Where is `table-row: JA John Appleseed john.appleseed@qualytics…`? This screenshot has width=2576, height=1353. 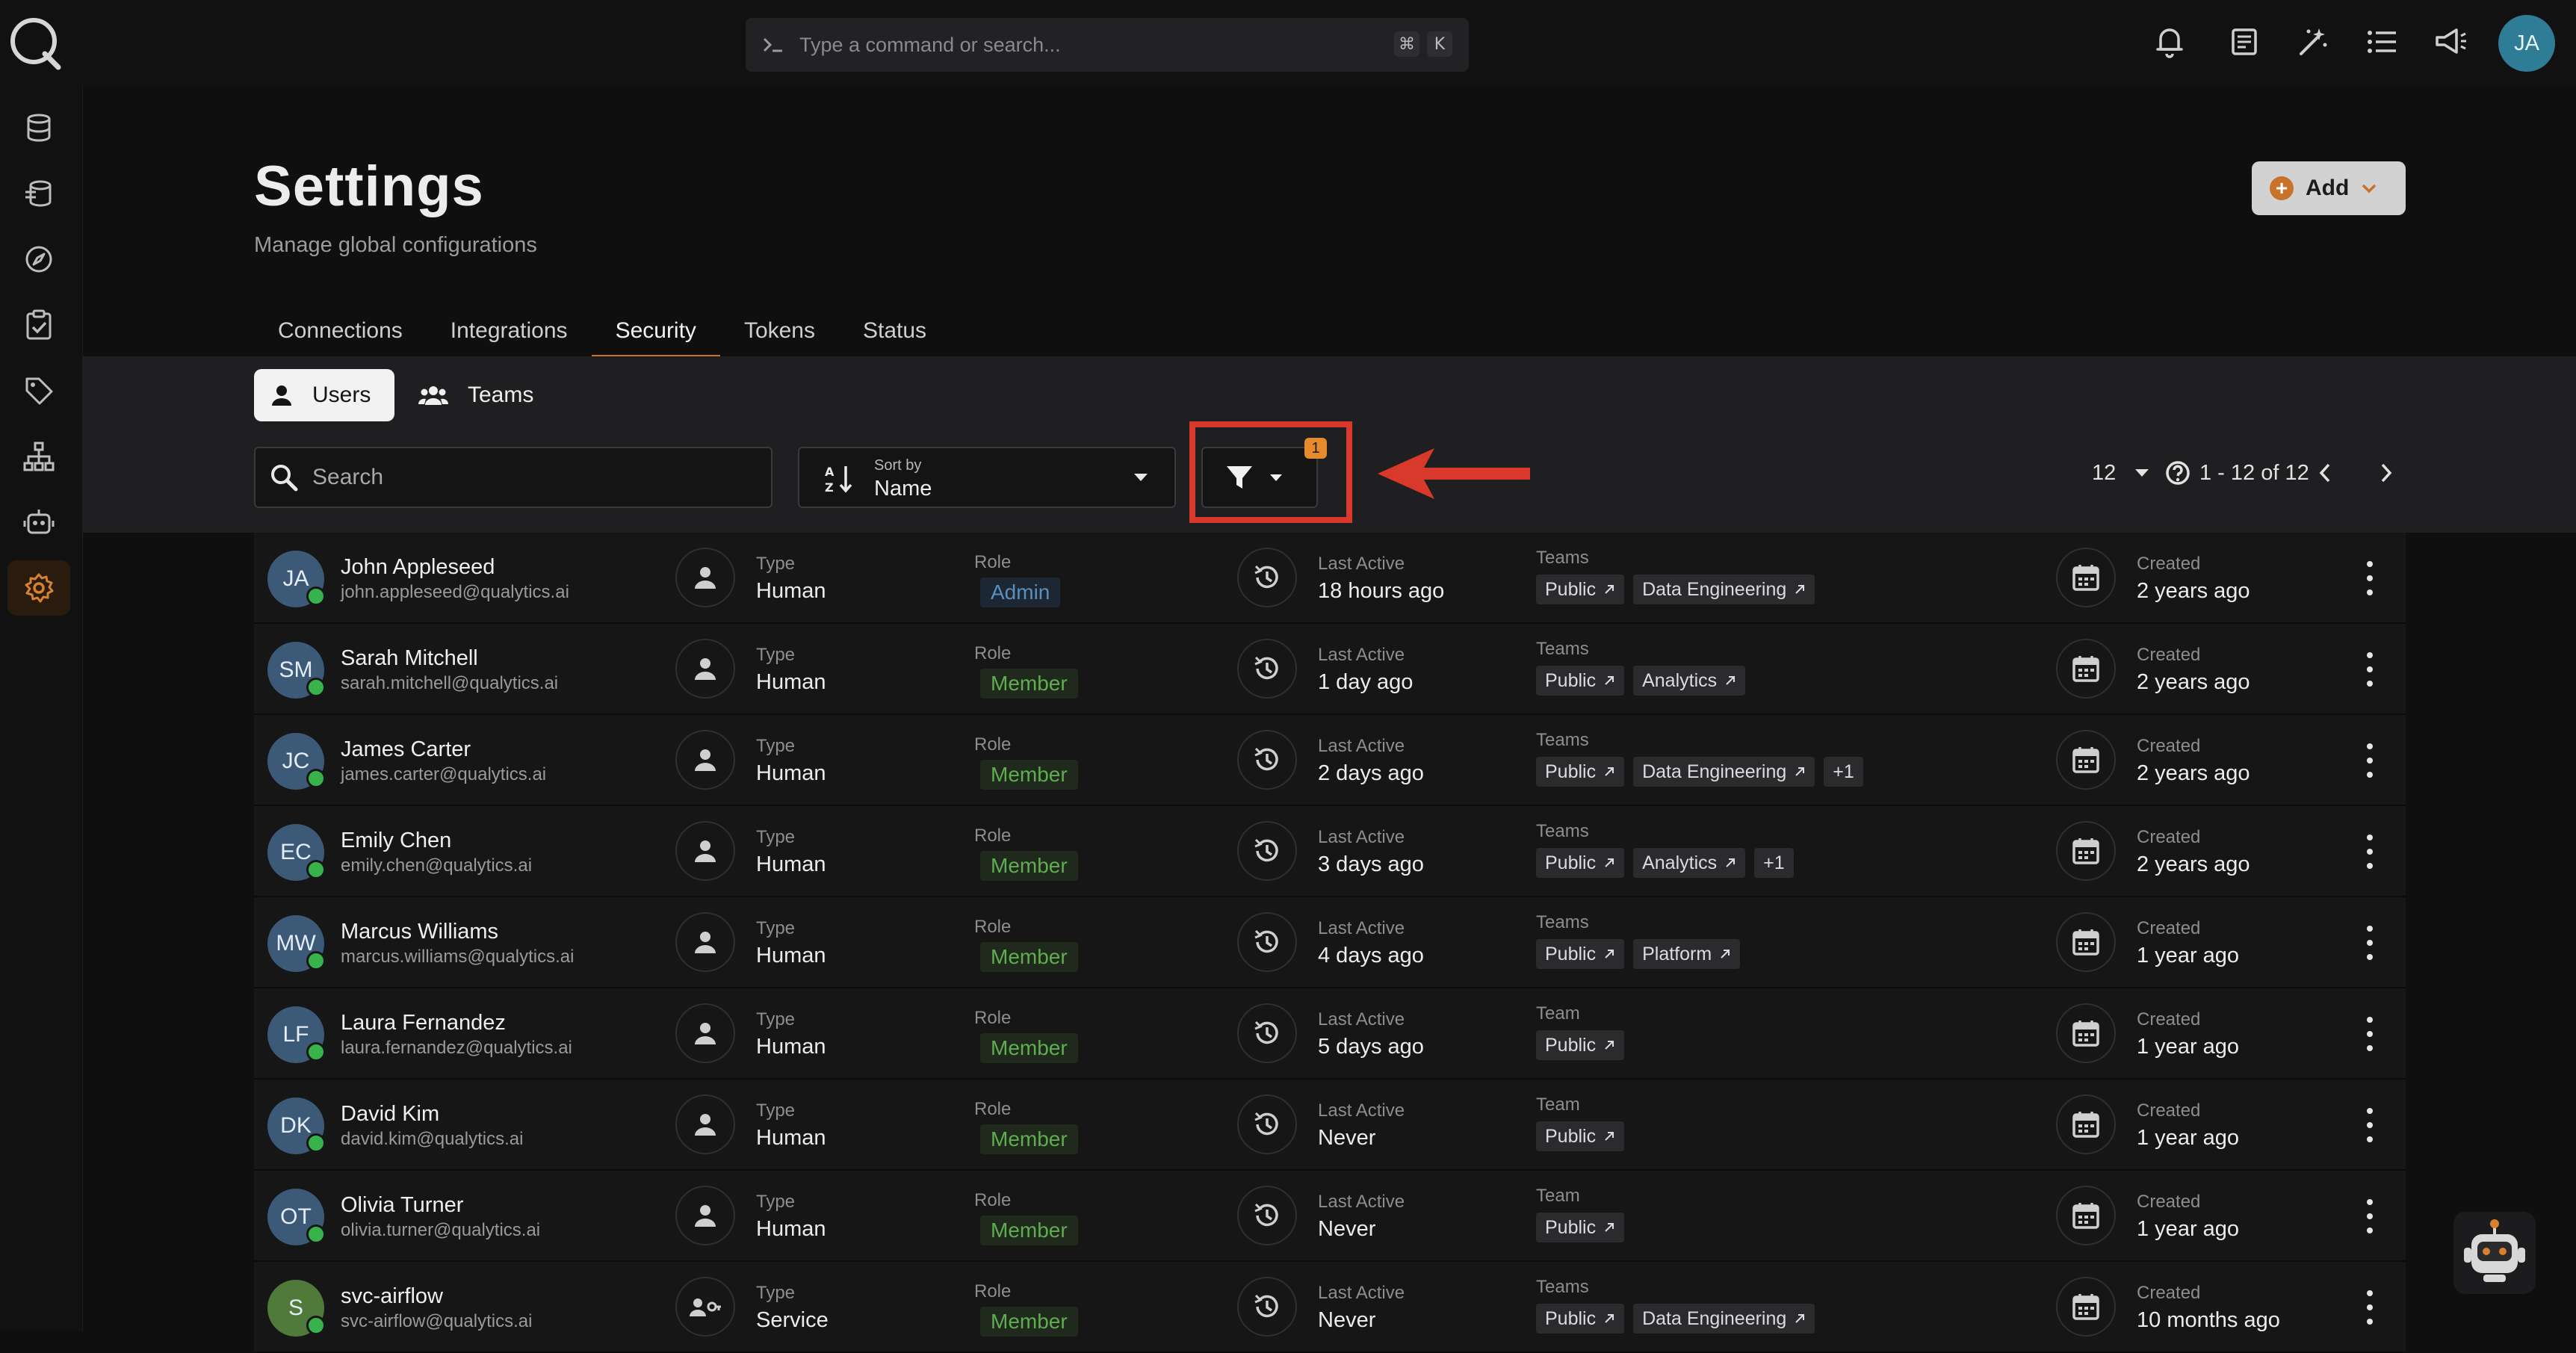
table-row: JA John Appleseed john.appleseed@qualytics… is located at coordinates (1330, 578).